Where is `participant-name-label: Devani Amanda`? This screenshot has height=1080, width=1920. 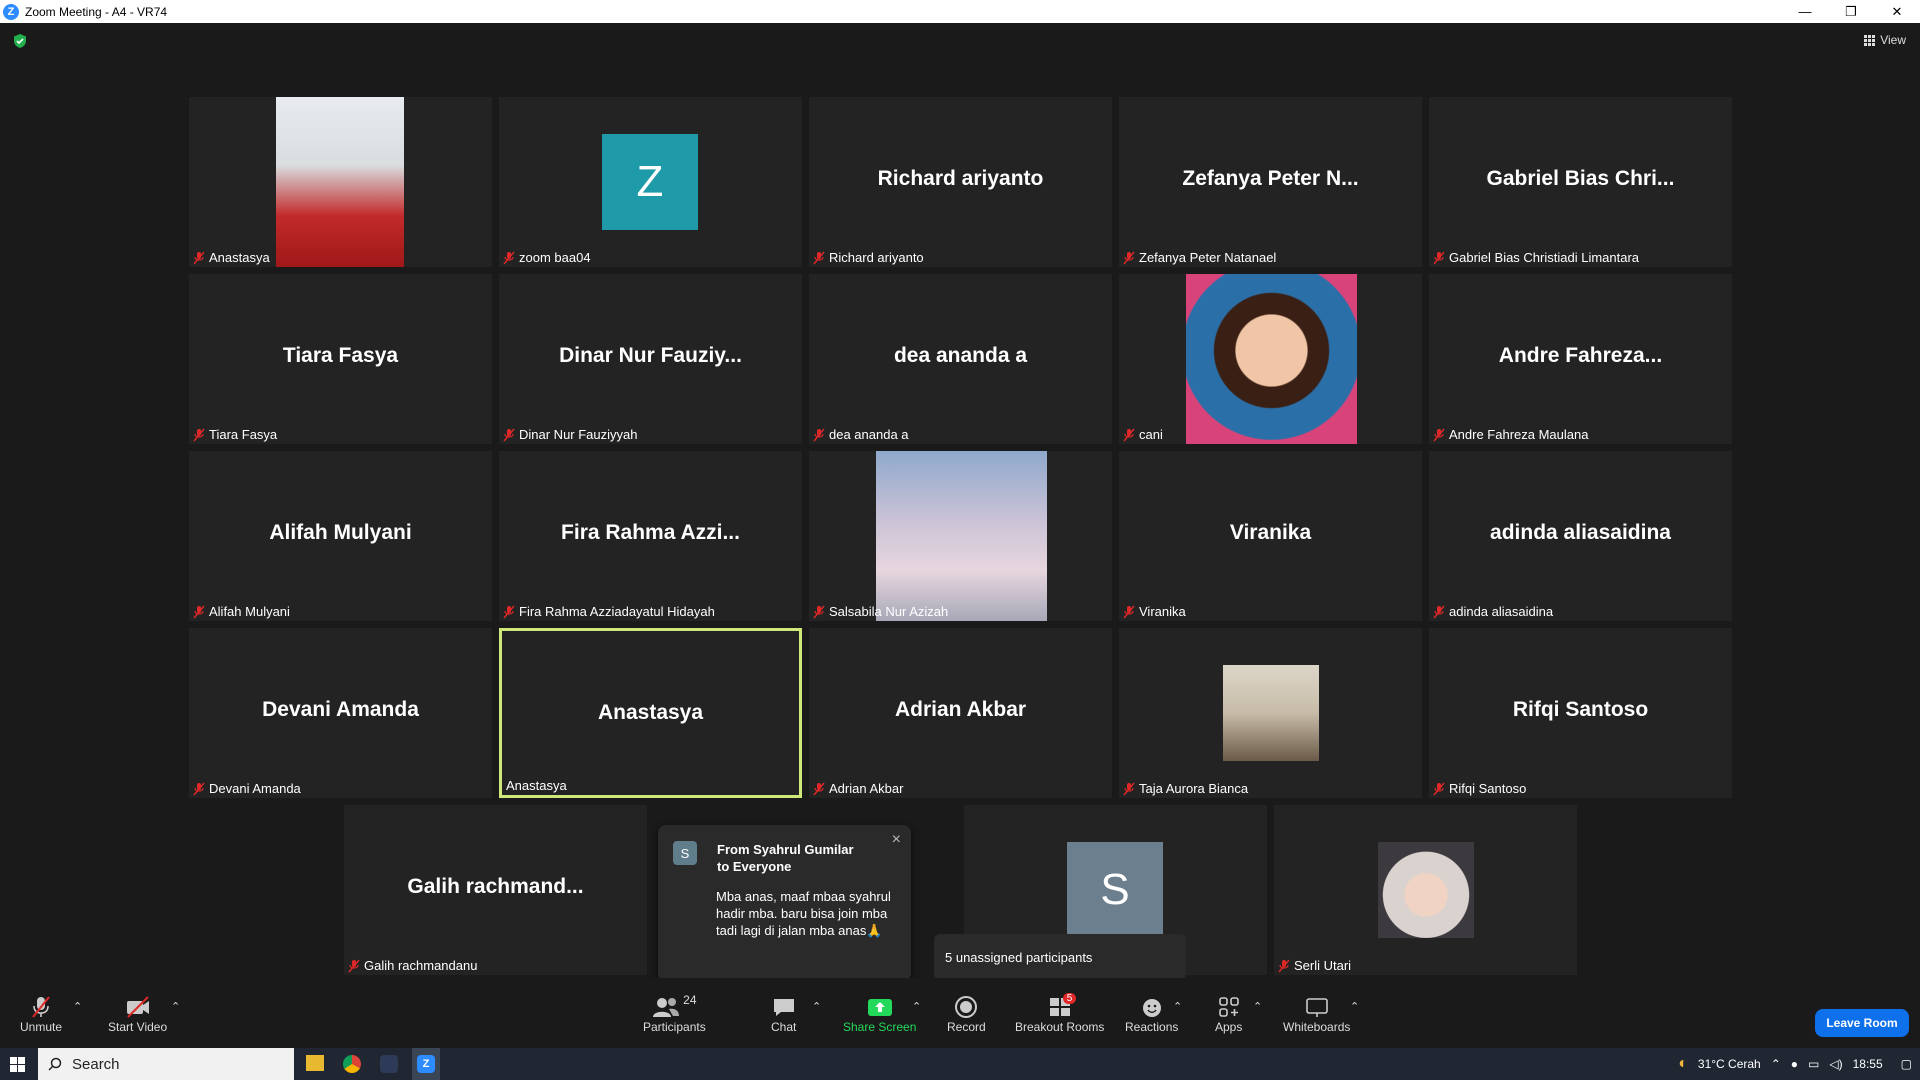
participant-name-label: Devani Amanda is located at coordinates (247, 788).